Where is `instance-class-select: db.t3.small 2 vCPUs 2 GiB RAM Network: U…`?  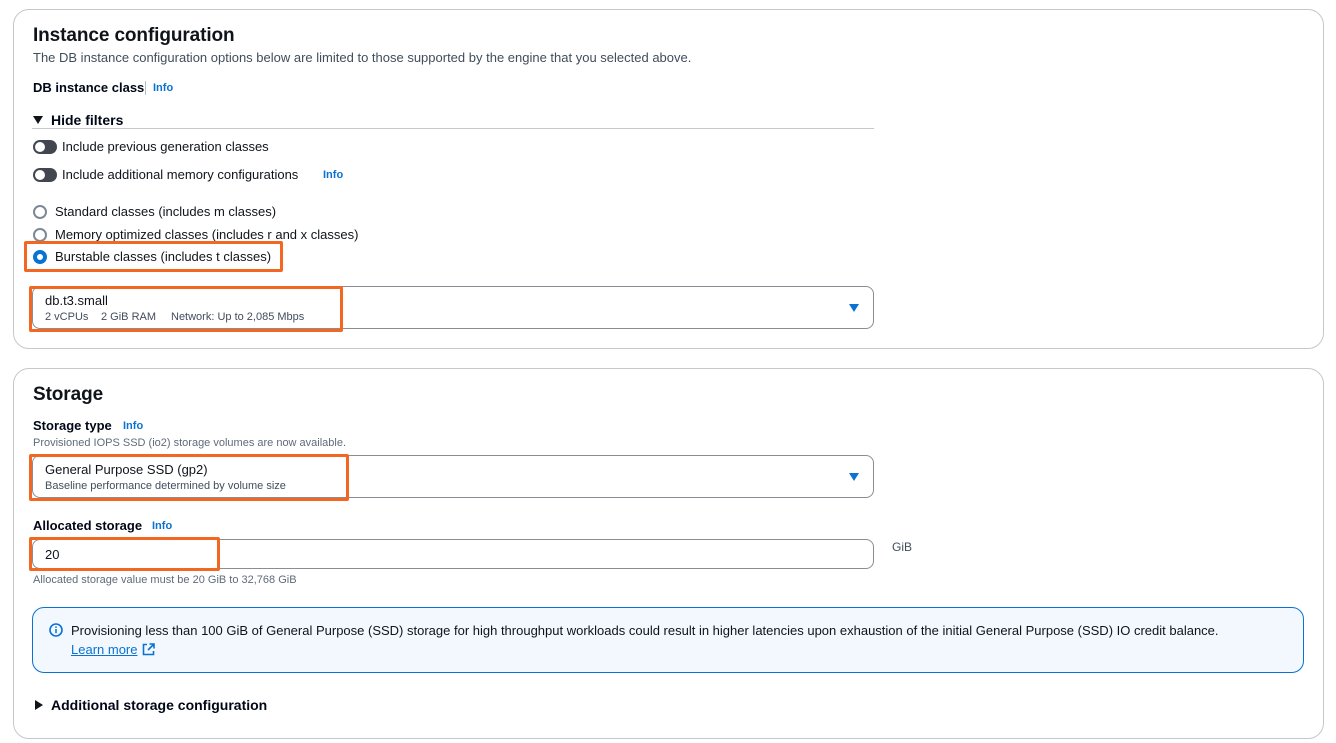
instance-class-select: db.t3.small 2 vCPUs 2 GiB RAM Network: U… is located at coordinates (453, 307).